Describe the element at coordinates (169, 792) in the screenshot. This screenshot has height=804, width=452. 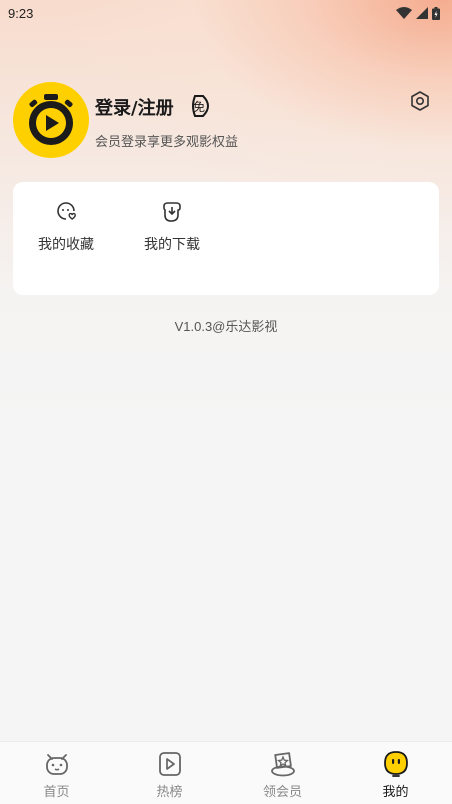
I see `tab-trending-label: 热榜` at that location.